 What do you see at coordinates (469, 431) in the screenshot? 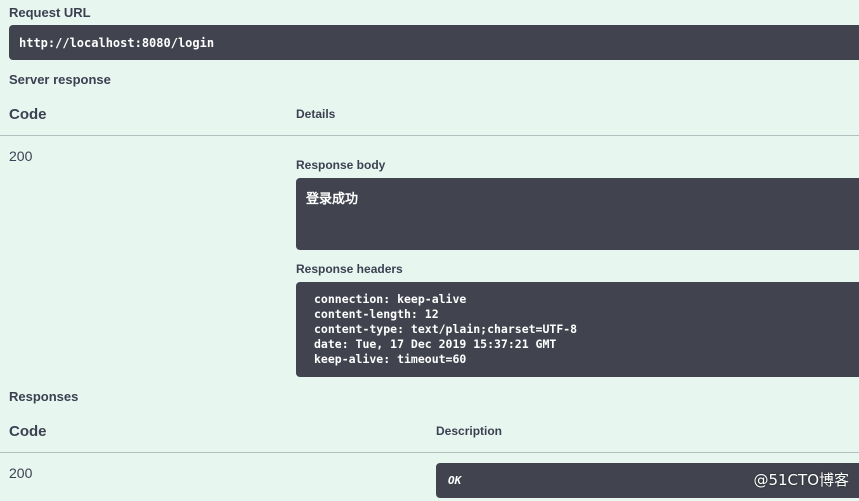
I see `responses-description-header: Description` at bounding box center [469, 431].